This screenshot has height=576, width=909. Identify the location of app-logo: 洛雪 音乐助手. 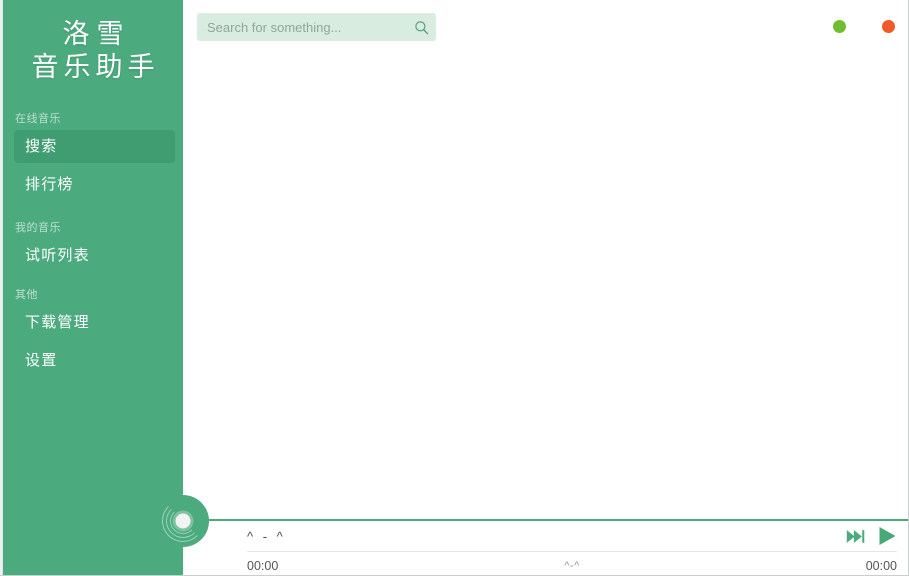
(93, 51).